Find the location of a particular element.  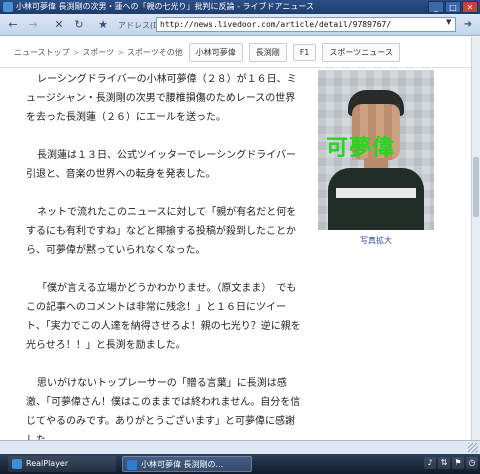

chevron-down-icon: ▼ is located at coordinates (448, 22).